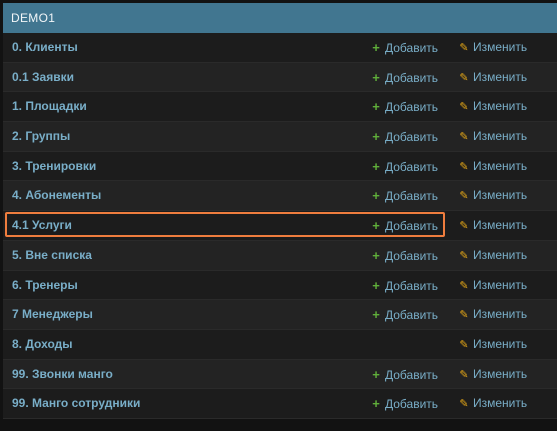 This screenshot has width=557, height=431. I want to click on model-link: 1. Площадки, so click(49, 106).